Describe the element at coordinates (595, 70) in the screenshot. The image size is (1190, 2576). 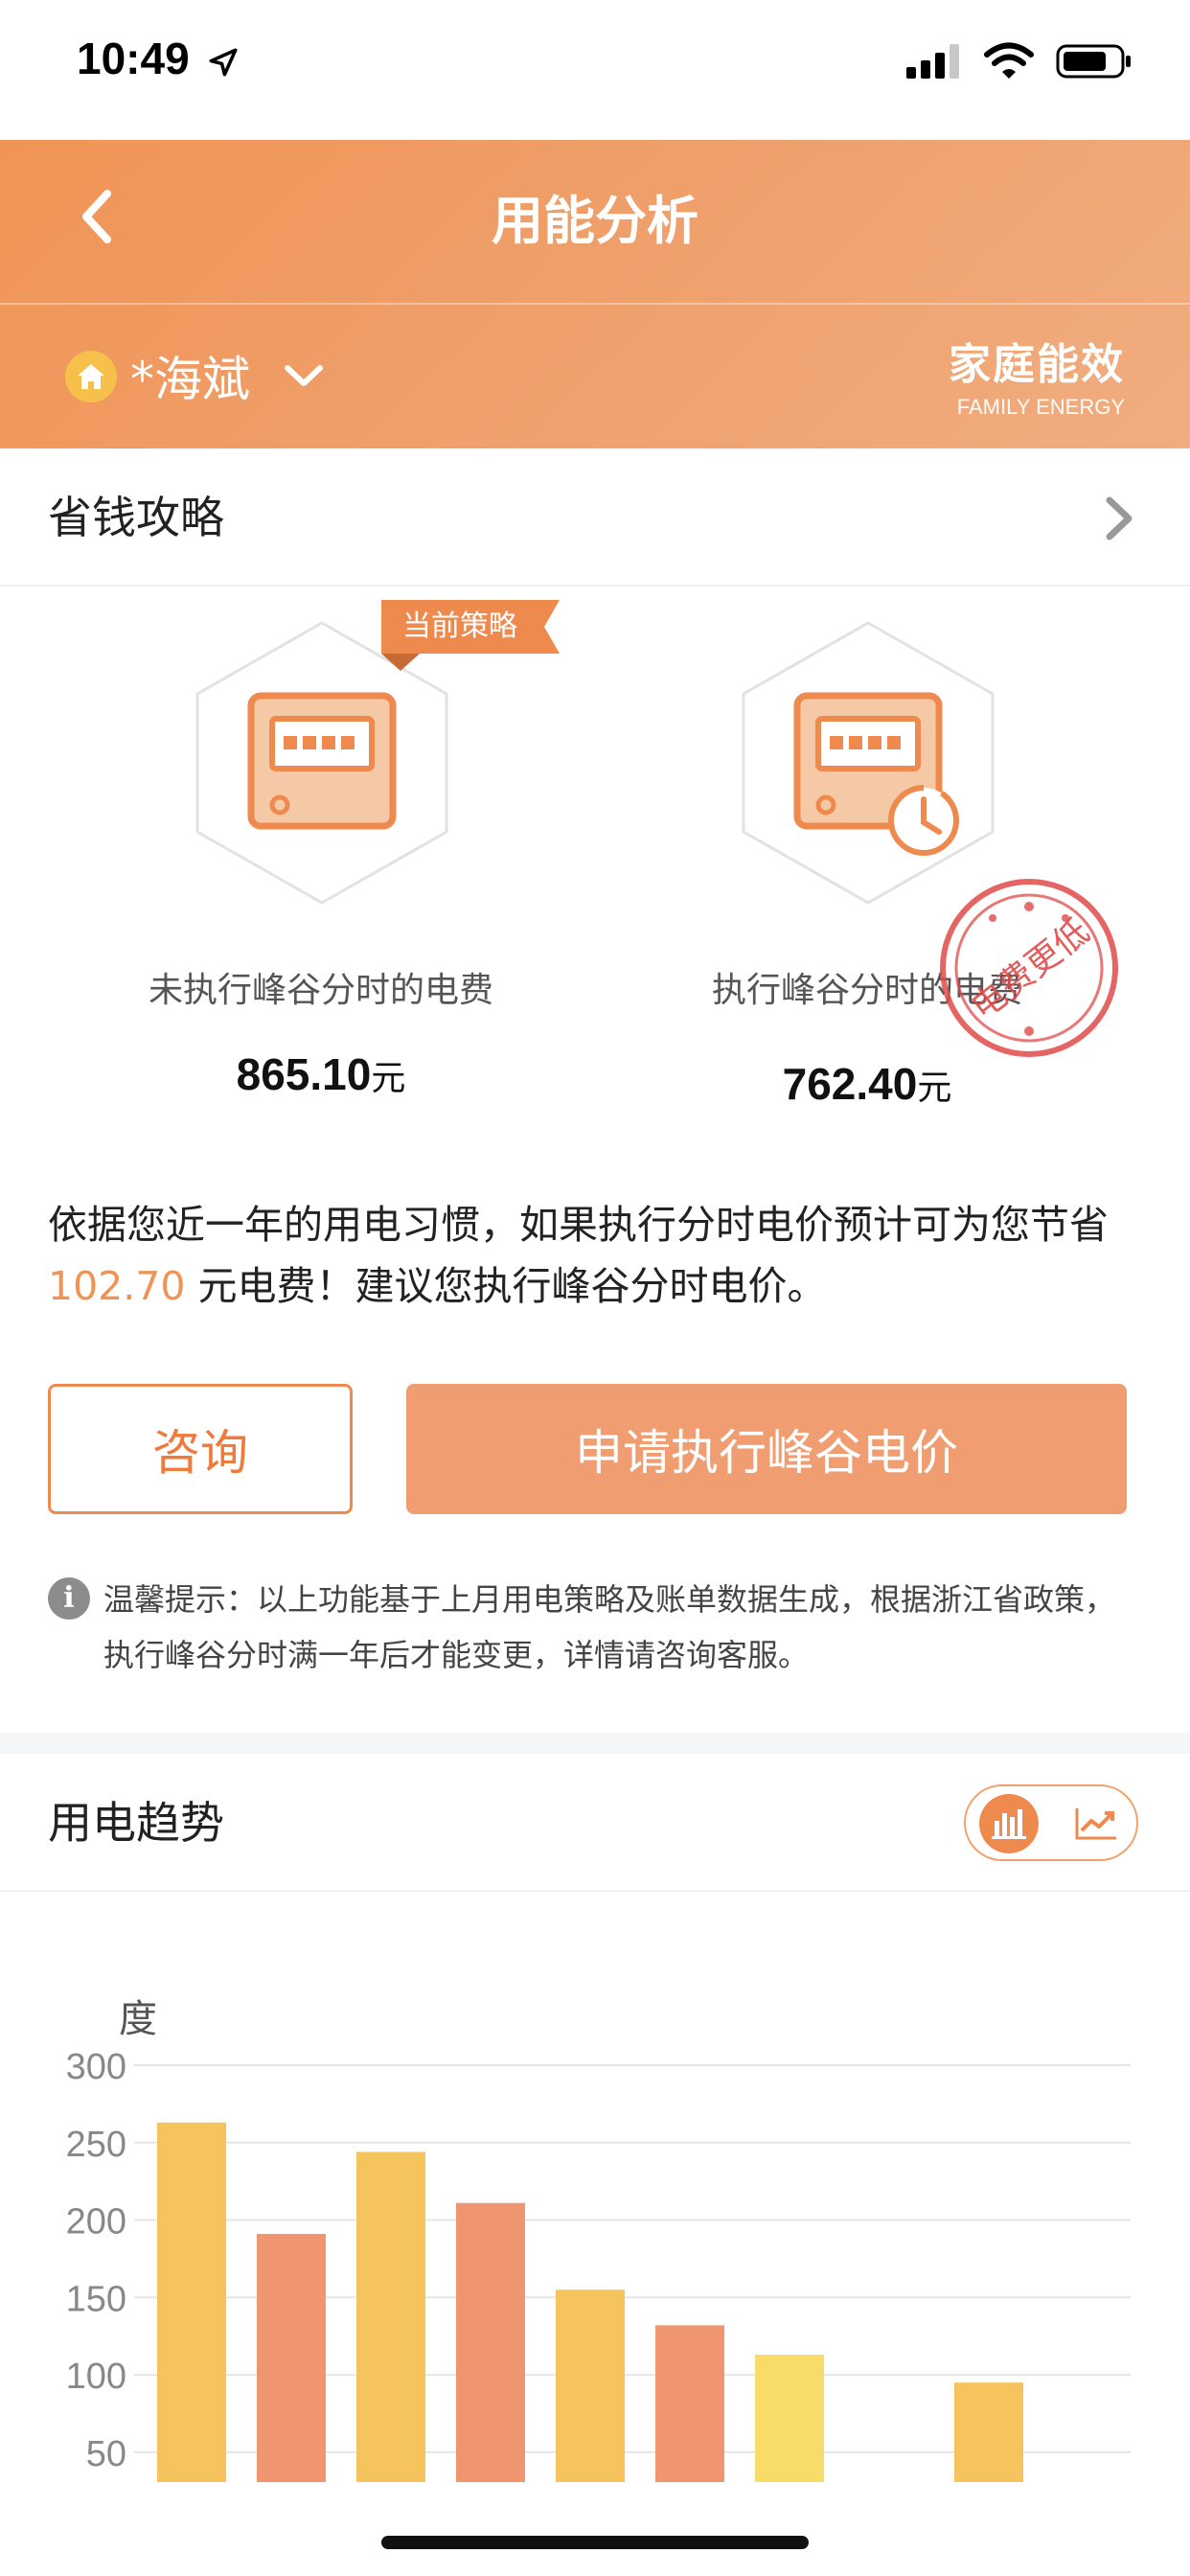
I see `status-bar: 10:49` at that location.